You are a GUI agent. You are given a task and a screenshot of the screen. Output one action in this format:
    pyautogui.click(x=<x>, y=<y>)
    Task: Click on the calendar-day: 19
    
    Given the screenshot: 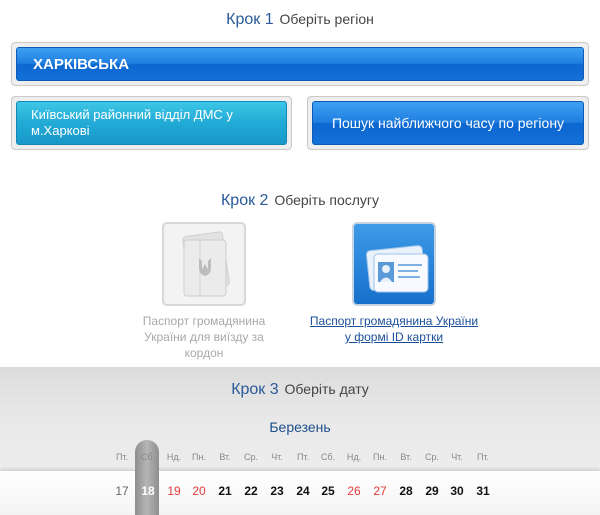 What is the action you would take?
    pyautogui.click(x=174, y=491)
    